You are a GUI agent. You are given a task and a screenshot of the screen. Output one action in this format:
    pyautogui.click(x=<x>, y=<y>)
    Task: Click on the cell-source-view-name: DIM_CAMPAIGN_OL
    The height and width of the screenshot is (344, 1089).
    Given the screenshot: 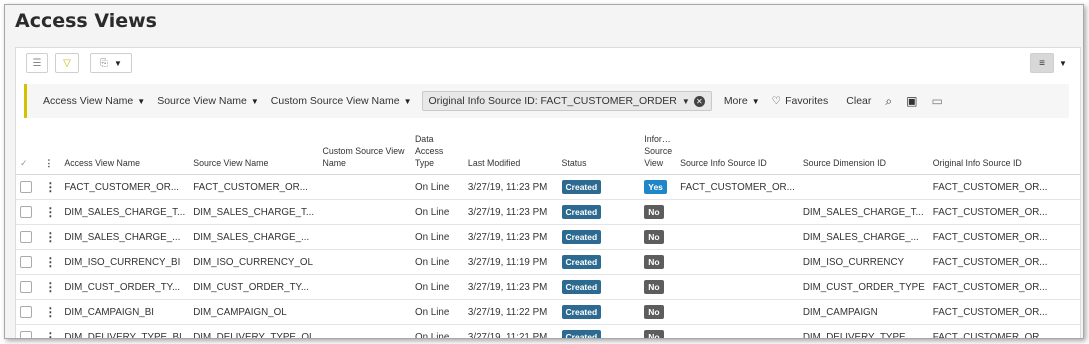 What is the action you would take?
    pyautogui.click(x=254, y=312)
    